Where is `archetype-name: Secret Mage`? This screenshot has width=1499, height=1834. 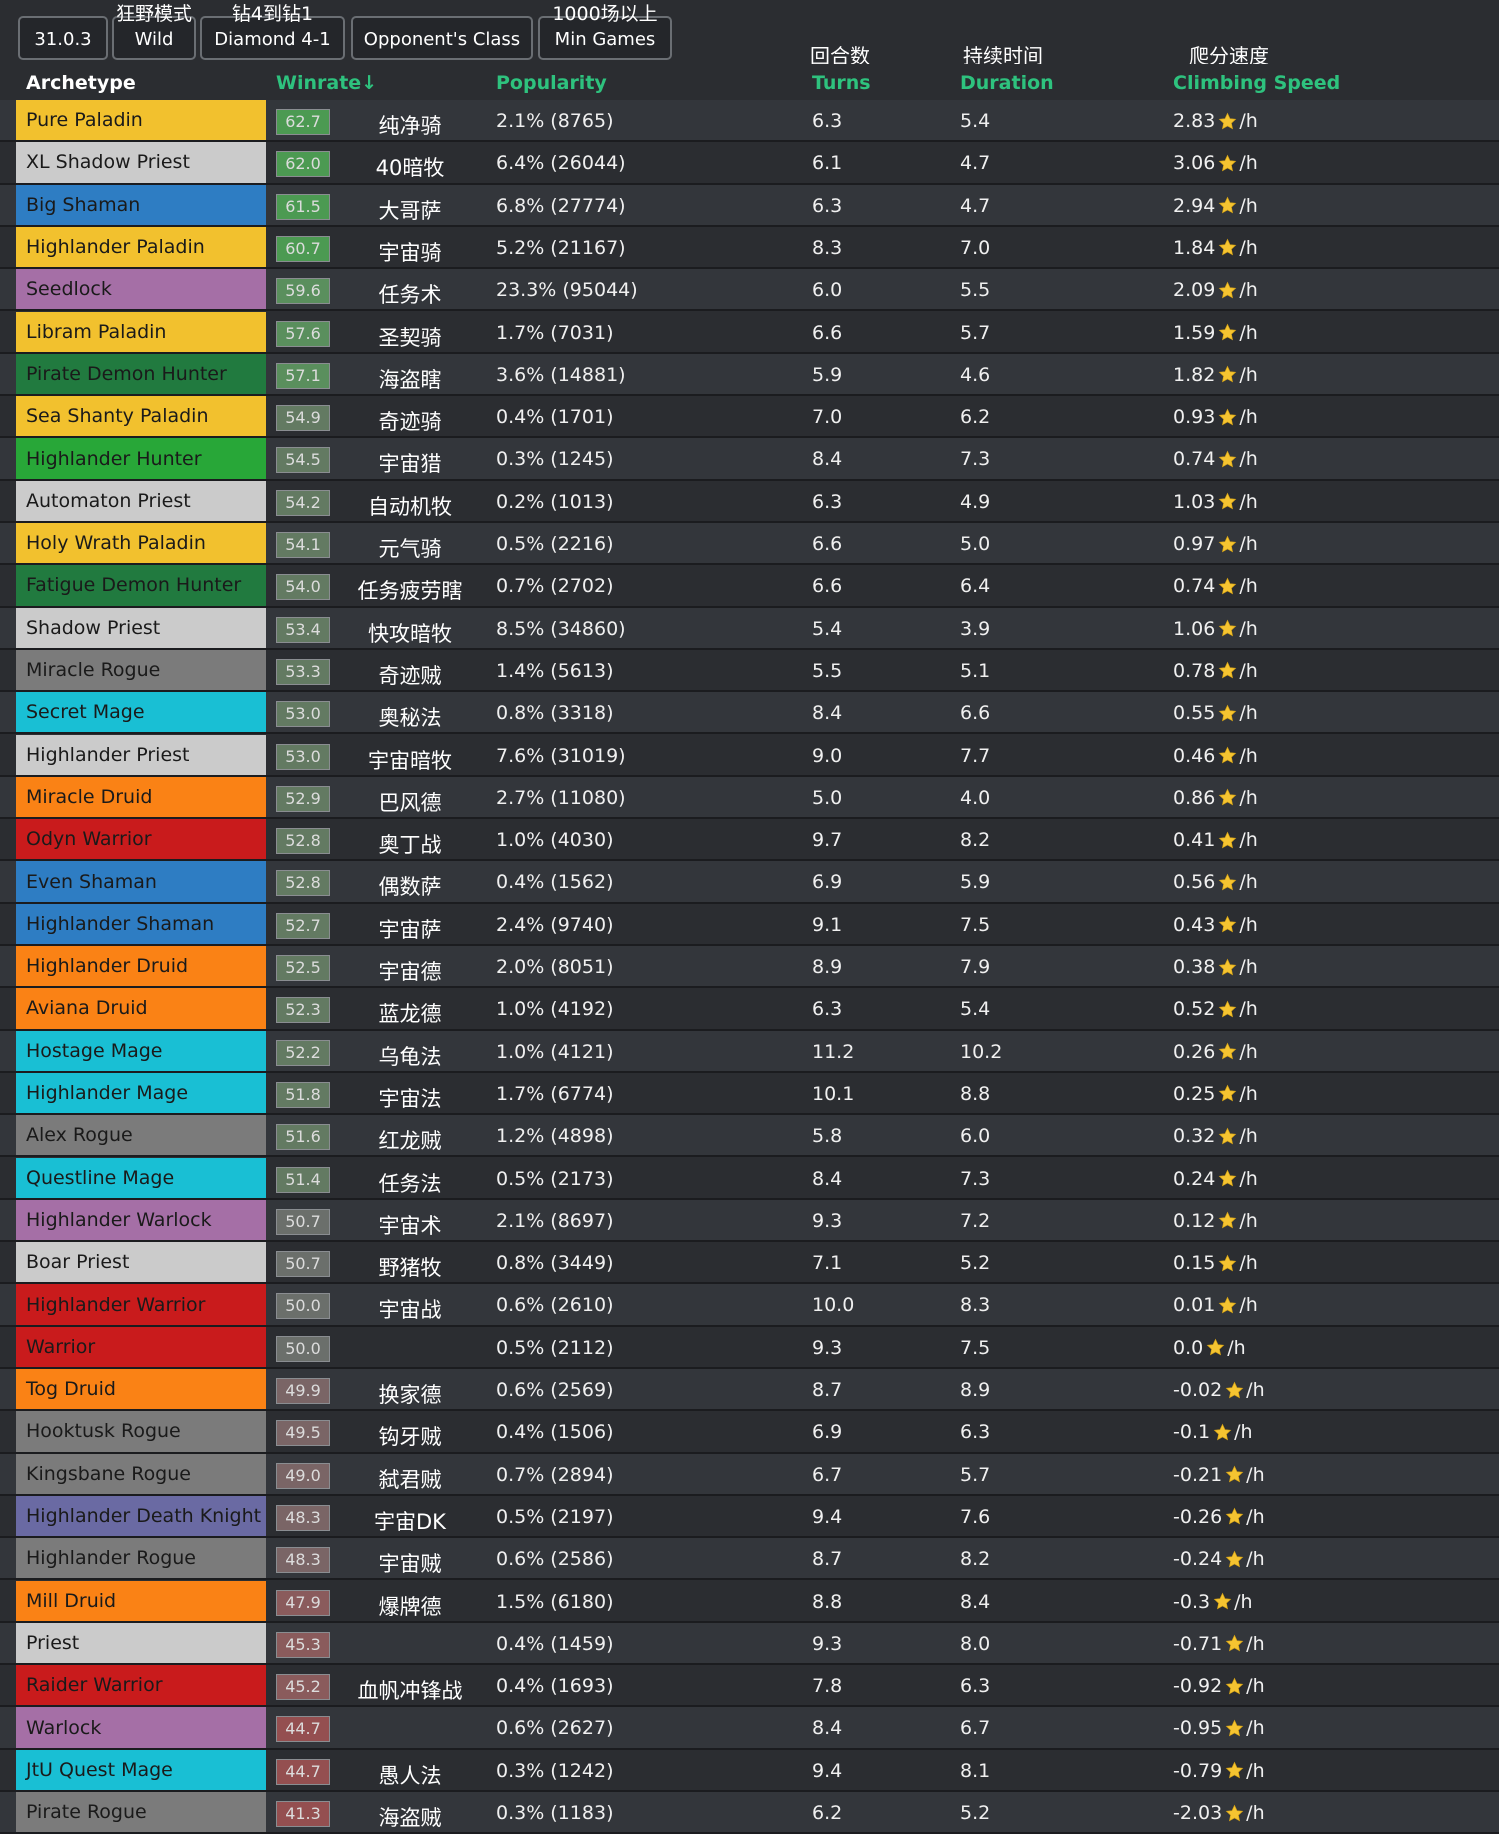 archetype-name: Secret Mage is located at coordinates (141, 712).